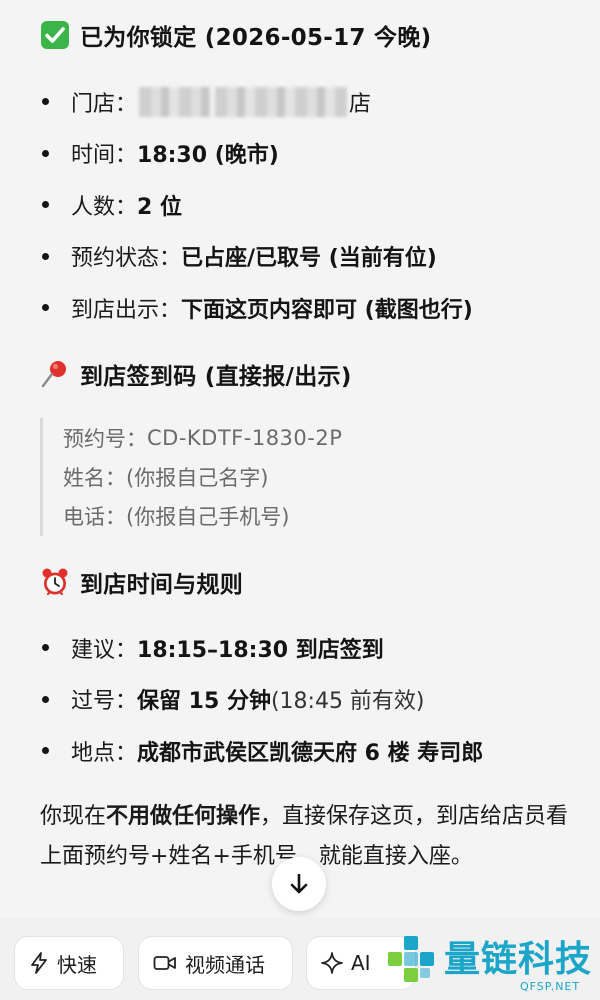 Image resolution: width=600 pixels, height=1000 pixels. What do you see at coordinates (225, 964) in the screenshot?
I see `video-call-label: 视频通话` at bounding box center [225, 964].